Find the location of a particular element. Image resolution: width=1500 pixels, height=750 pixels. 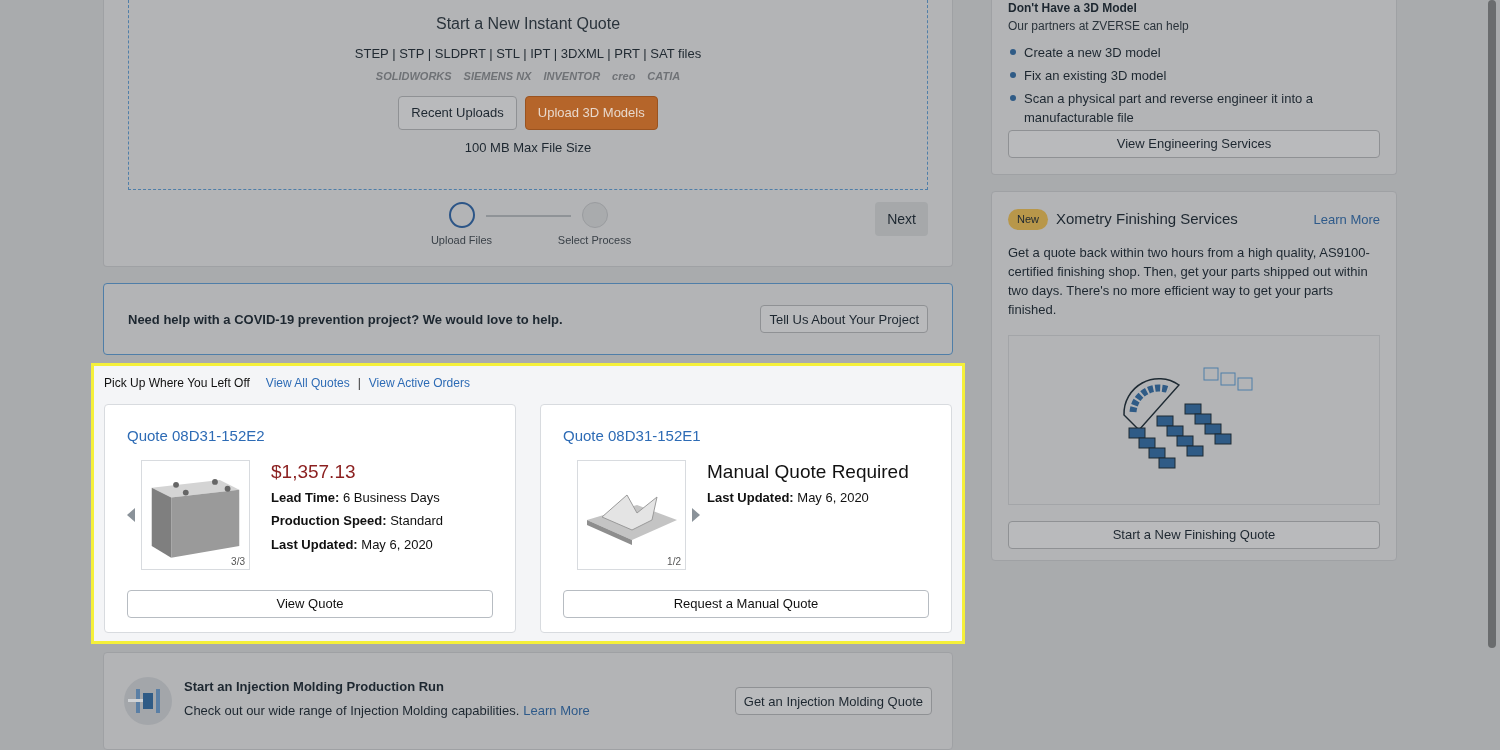

mold-icon is located at coordinates (148, 701).